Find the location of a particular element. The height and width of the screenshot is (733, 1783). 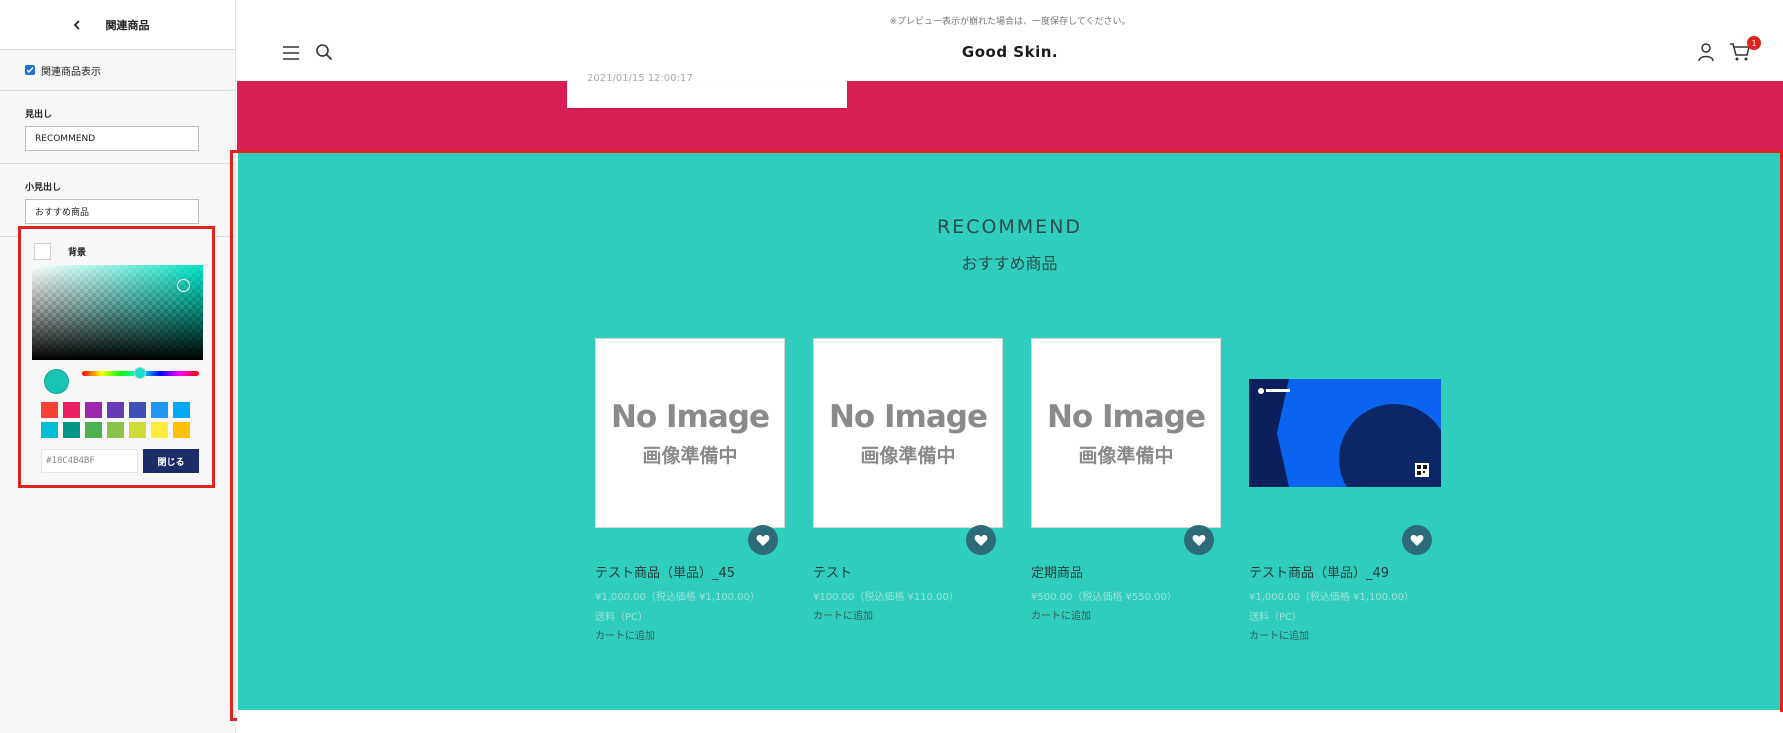

product-name: 定期商品 is located at coordinates (1126, 571).